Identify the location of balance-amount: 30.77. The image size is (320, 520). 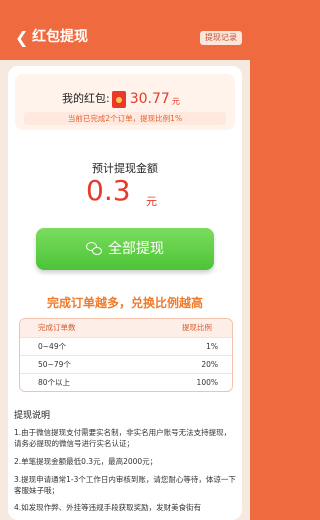
(149, 99).